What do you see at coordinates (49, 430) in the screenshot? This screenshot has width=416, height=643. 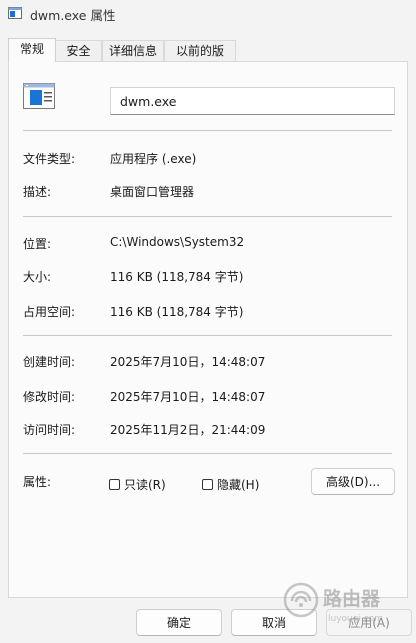 I see `accessed-label: 访问时间:` at bounding box center [49, 430].